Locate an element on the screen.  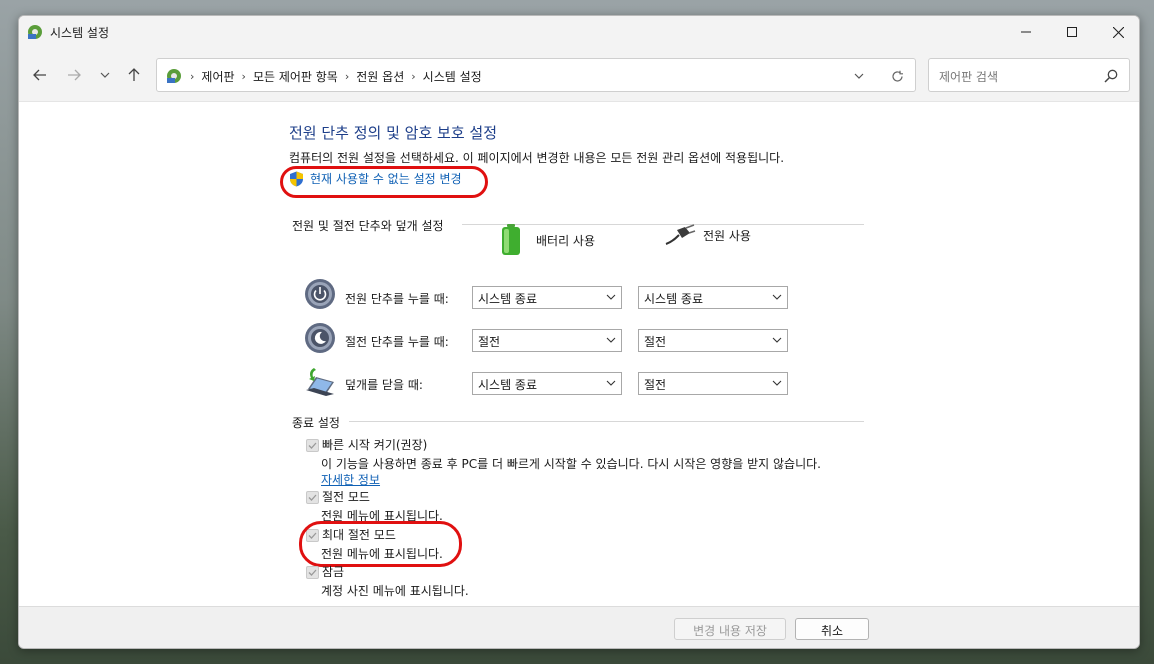
sleep-button-battery-select: 절전 is located at coordinates (547, 340).